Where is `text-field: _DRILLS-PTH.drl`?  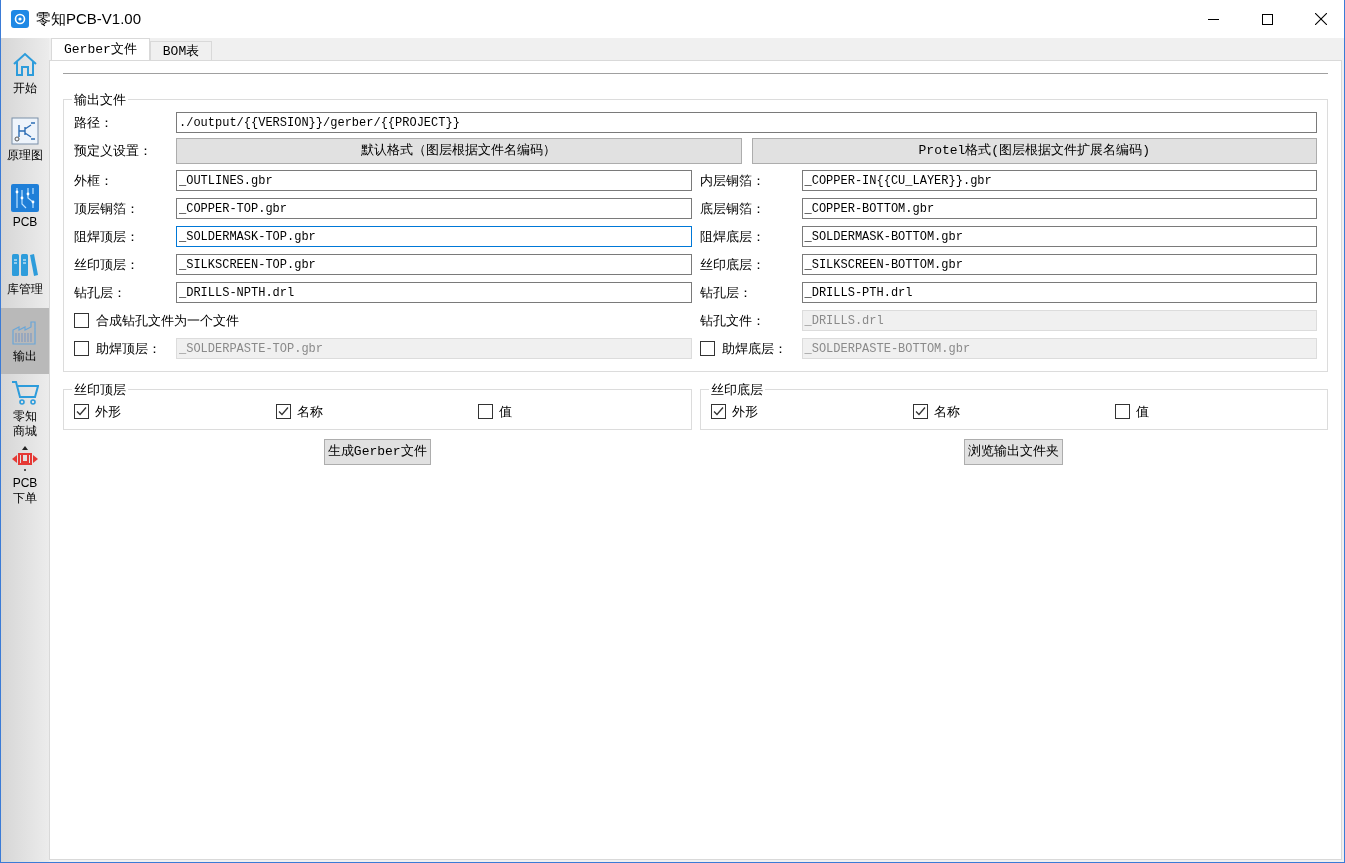
text-field: _DRILLS-PTH.drl is located at coordinates (1059, 292).